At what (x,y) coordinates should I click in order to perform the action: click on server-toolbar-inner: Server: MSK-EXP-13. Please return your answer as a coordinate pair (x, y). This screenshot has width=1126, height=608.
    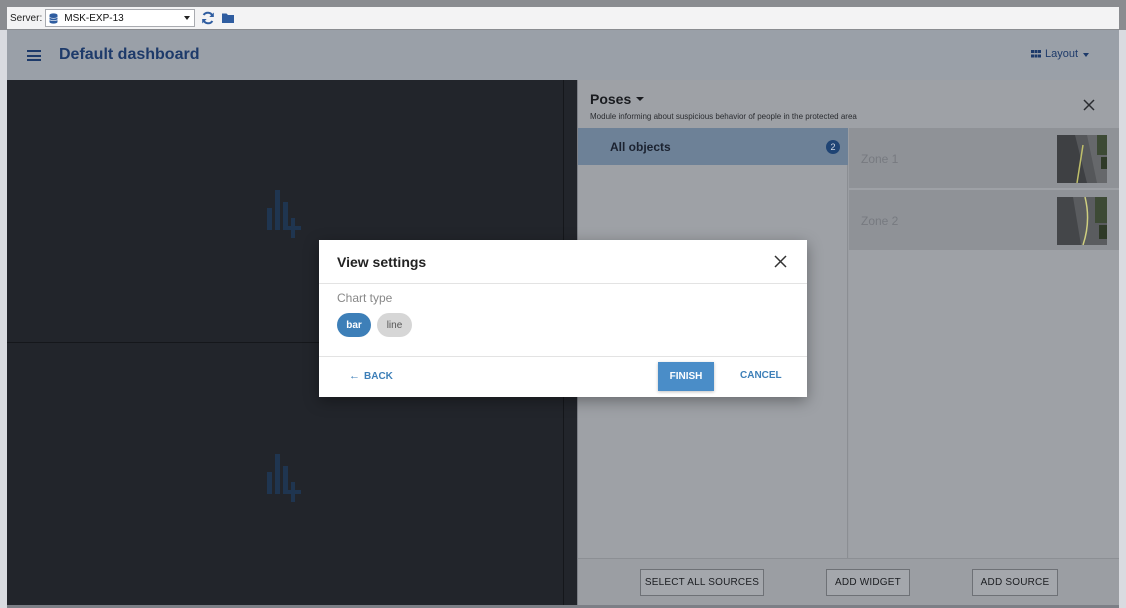
    Looking at the image, I should click on (563, 18).